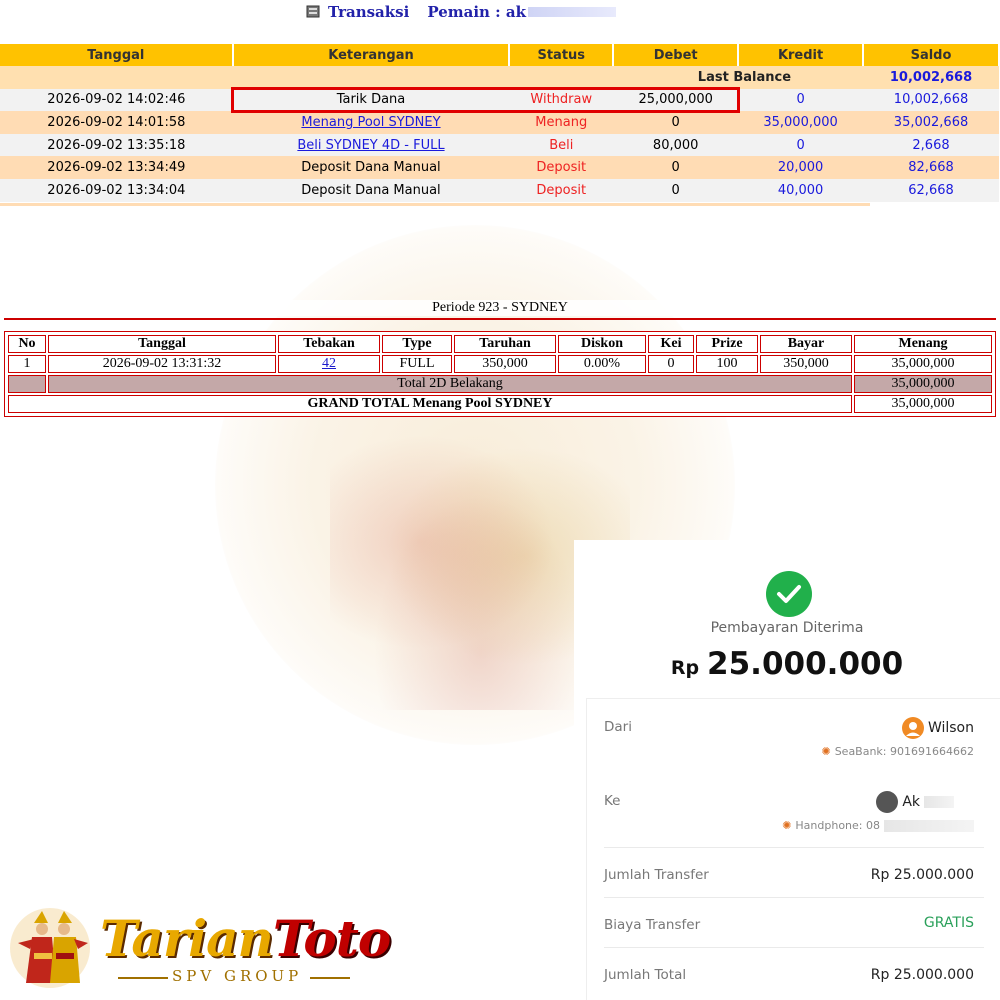 The height and width of the screenshot is (1000, 1000). I want to click on pool-kei: 0, so click(671, 364).